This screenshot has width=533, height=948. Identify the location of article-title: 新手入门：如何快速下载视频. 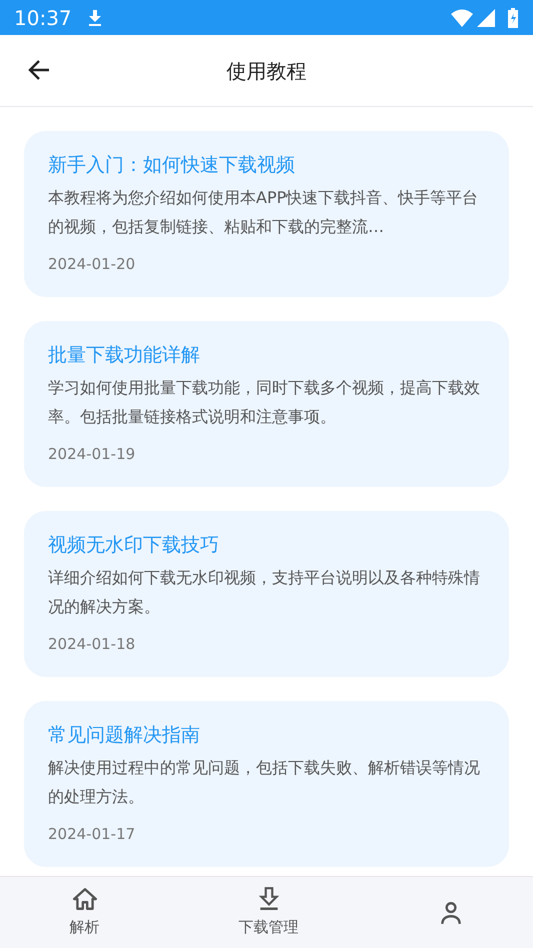
(172, 165).